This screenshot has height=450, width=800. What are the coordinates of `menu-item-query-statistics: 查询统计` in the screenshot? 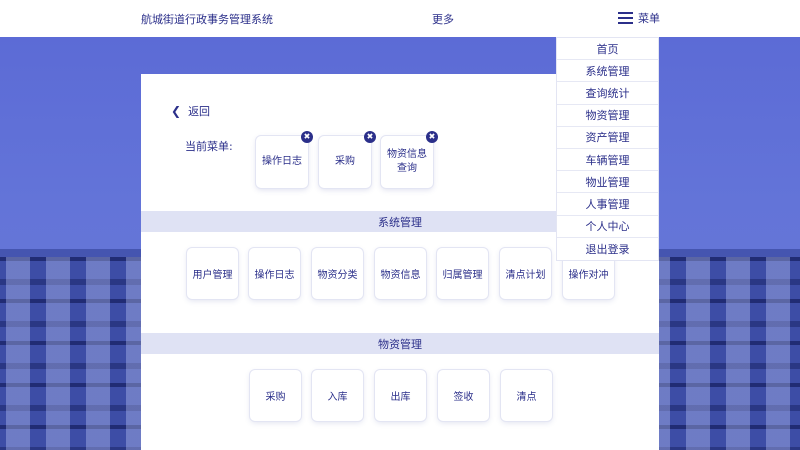 It's located at (607, 93).